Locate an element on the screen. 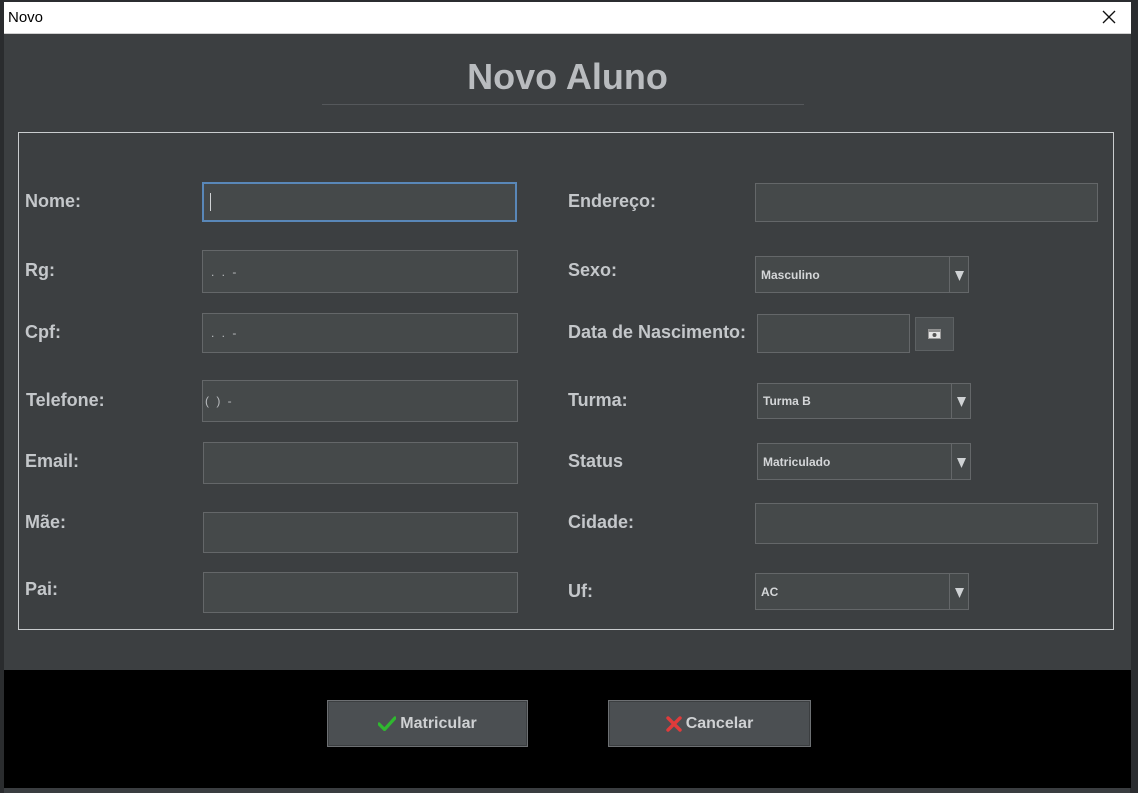 This screenshot has height=793, width=1138. title-divider is located at coordinates (563, 104).